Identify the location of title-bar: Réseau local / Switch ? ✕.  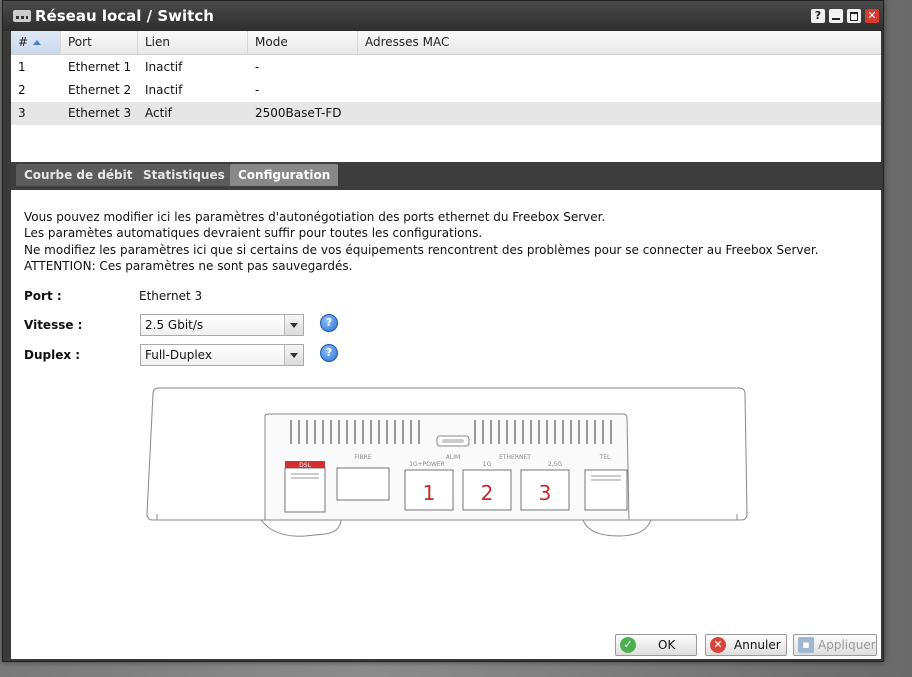
(443, 16).